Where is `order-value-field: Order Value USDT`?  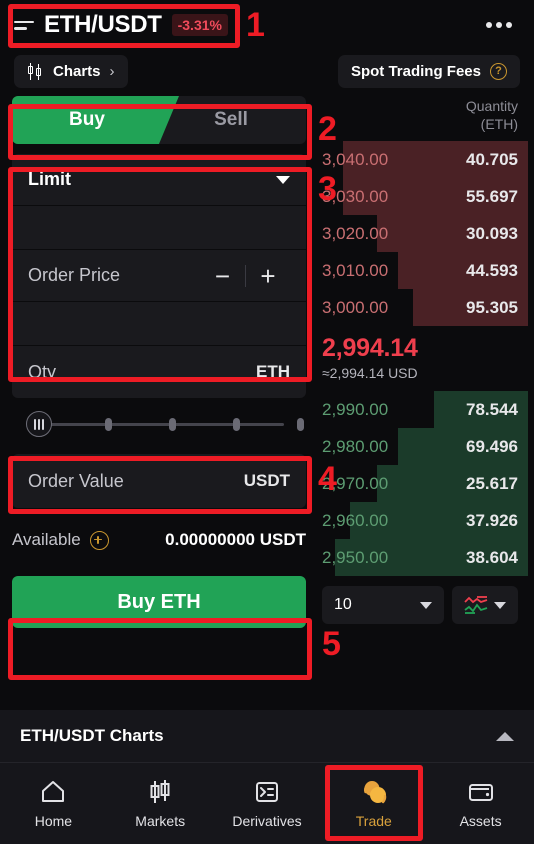 order-value-field: Order Value USDT is located at coordinates (159, 481).